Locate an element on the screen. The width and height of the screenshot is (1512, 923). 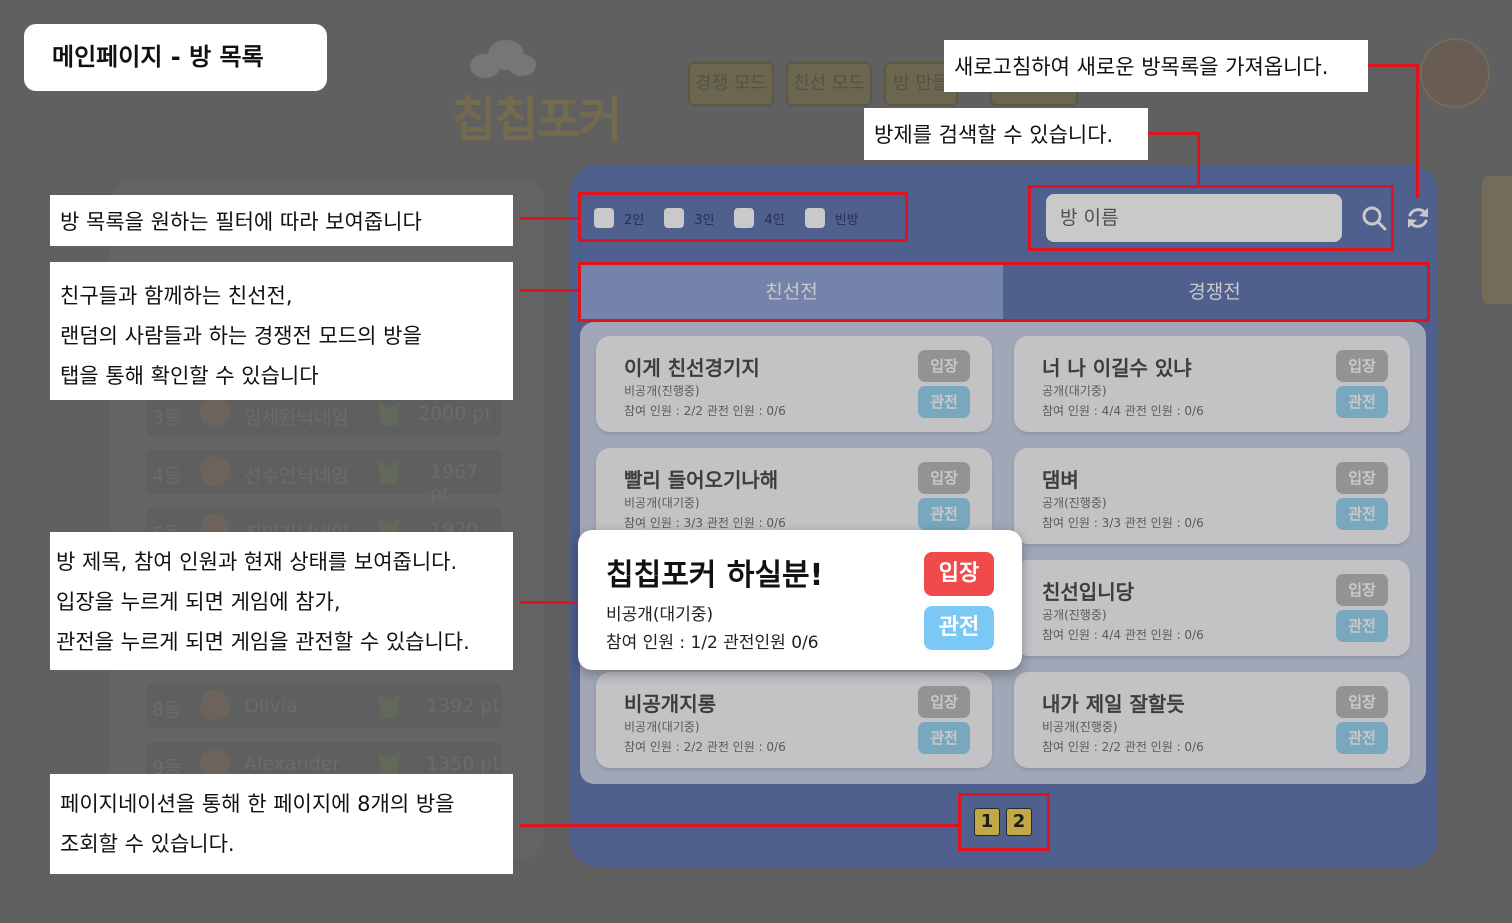
room-title: 이게 친선경기지 is located at coordinates (692, 368).